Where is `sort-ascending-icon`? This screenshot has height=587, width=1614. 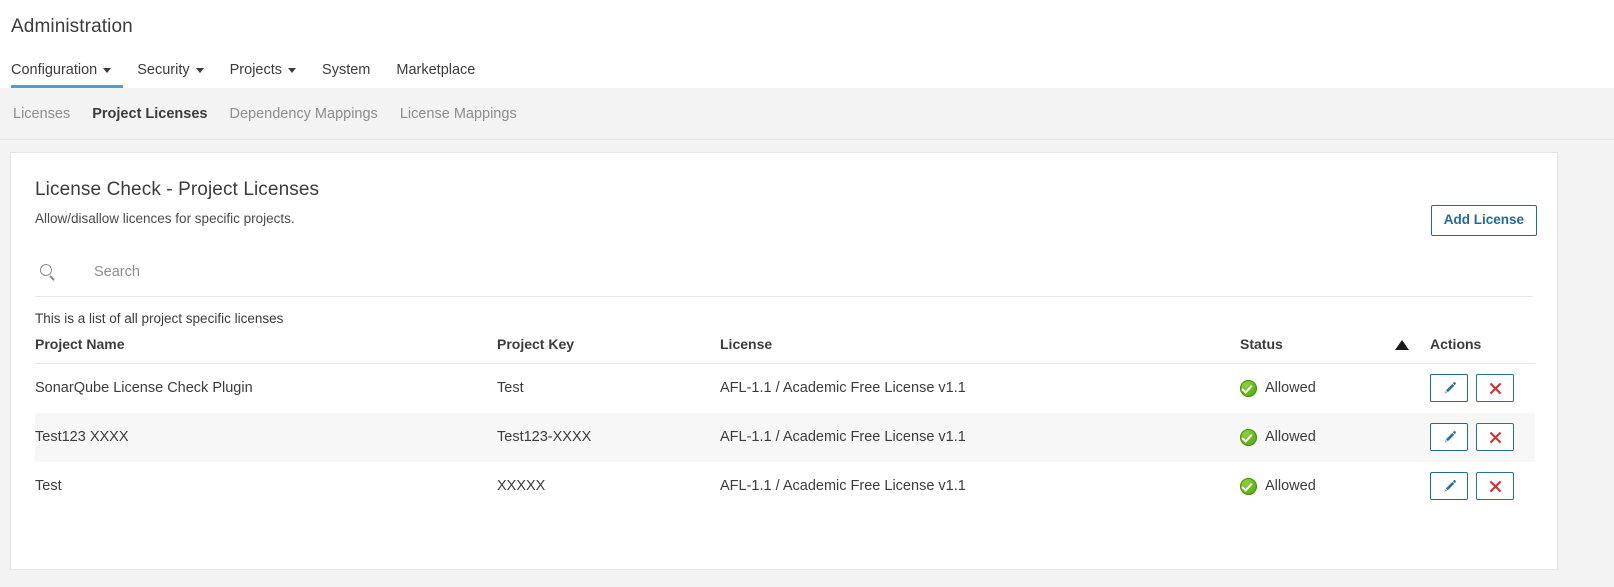
sort-ascending-icon is located at coordinates (1402, 345).